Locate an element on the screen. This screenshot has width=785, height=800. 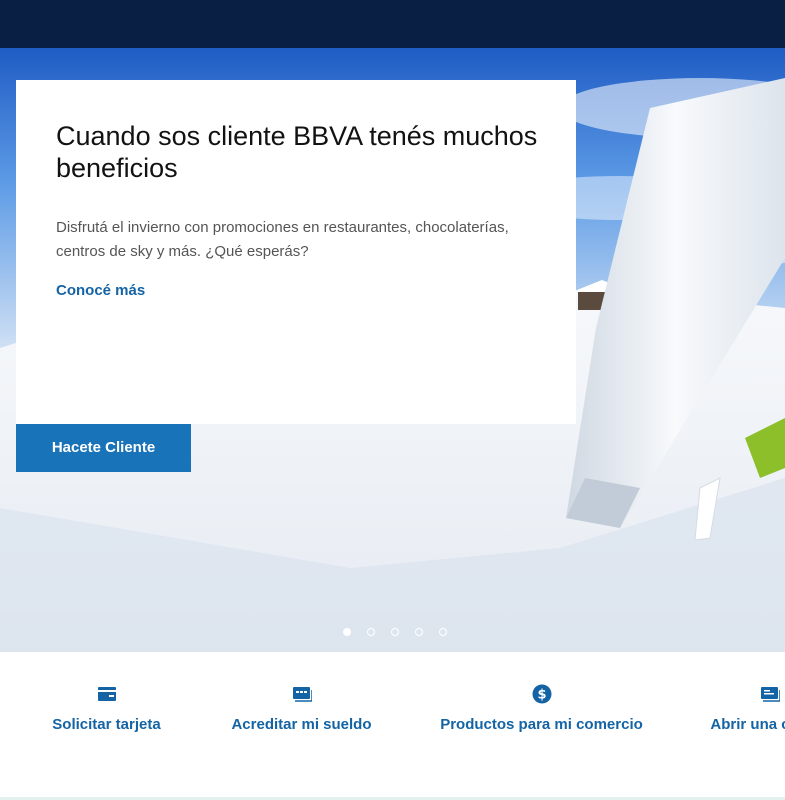
quick-action-open-account: Abrir una cuenta is located at coordinates (747, 709).